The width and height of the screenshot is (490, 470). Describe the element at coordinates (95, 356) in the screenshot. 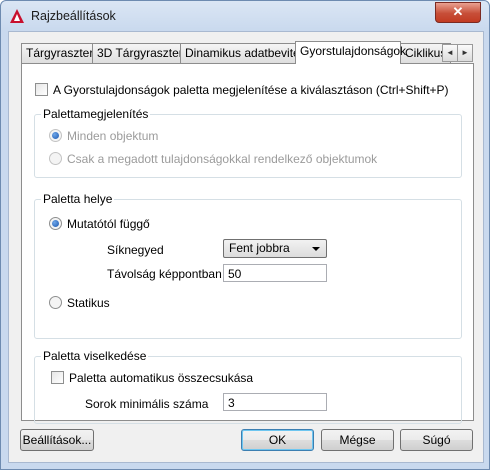

I see `palette-behavior-title: Paletta viselkedése` at that location.